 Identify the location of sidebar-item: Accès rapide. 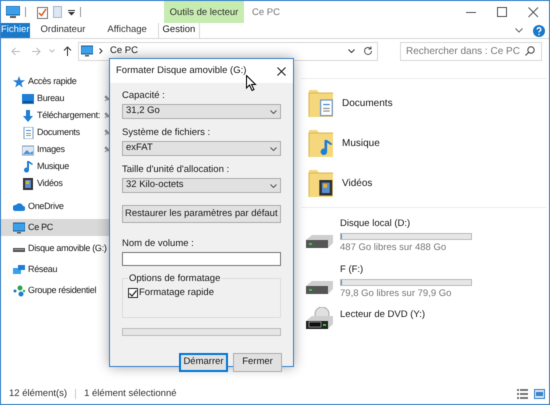
(56, 81).